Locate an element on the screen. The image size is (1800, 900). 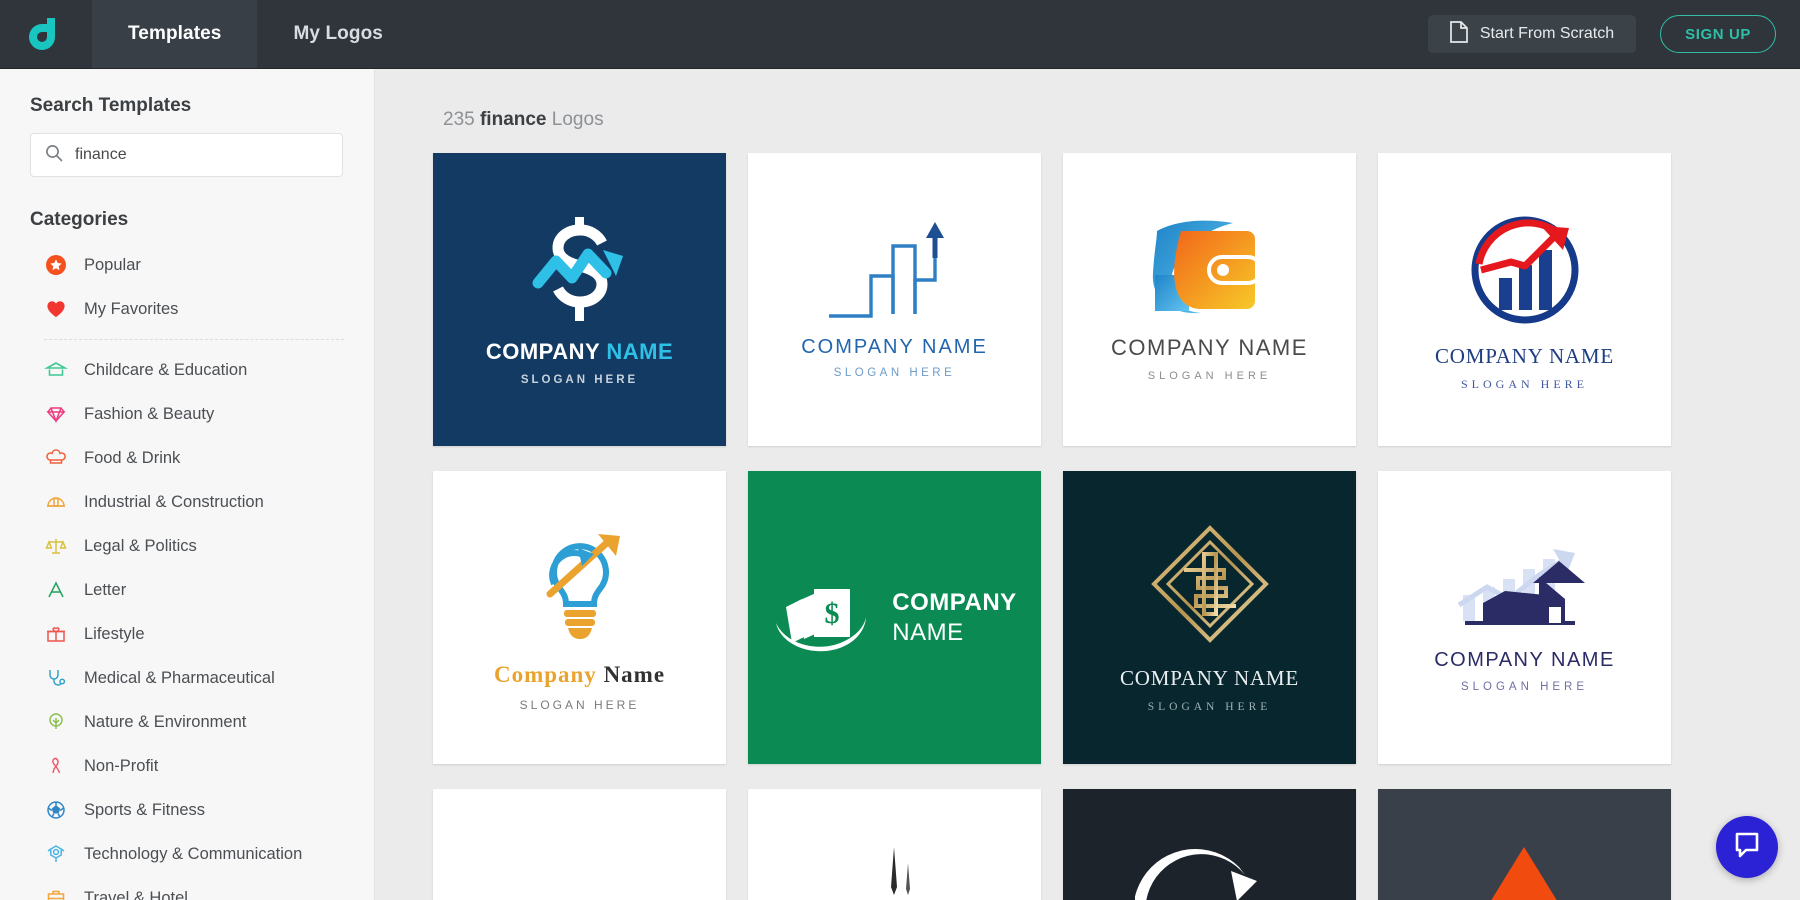
sidebar-item-label: Food & Drink is located at coordinates (132, 457).